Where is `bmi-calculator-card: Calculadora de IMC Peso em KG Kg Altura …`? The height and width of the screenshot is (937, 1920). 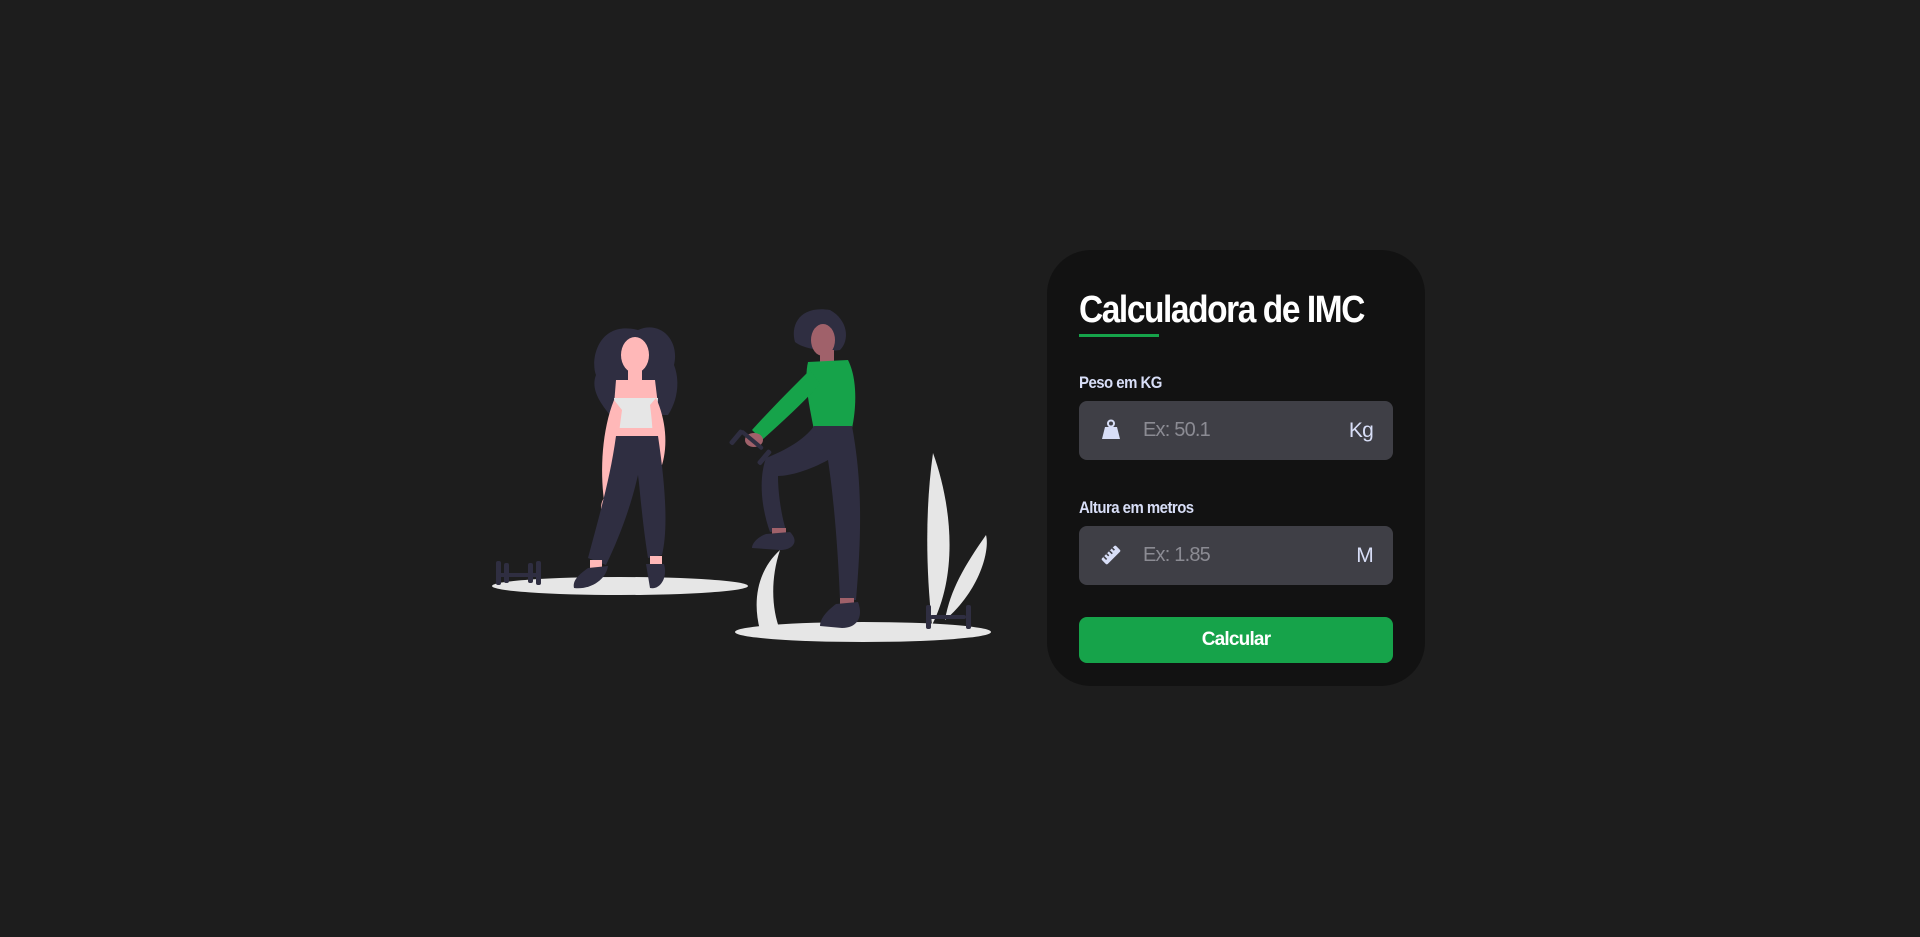 bmi-calculator-card: Calculadora de IMC Peso em KG Kg Altura … is located at coordinates (1236, 468).